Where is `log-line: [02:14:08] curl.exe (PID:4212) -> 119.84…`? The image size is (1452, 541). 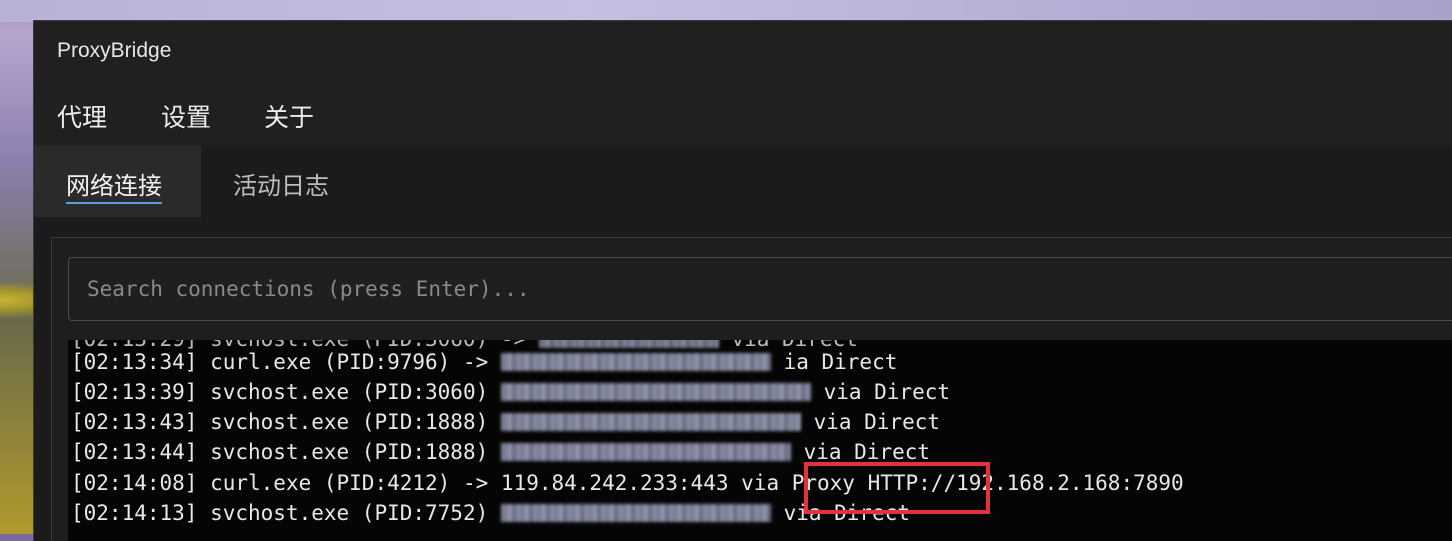 log-line: [02:14:08] curl.exe (PID:4212) -> 119.84… is located at coordinates (627, 483).